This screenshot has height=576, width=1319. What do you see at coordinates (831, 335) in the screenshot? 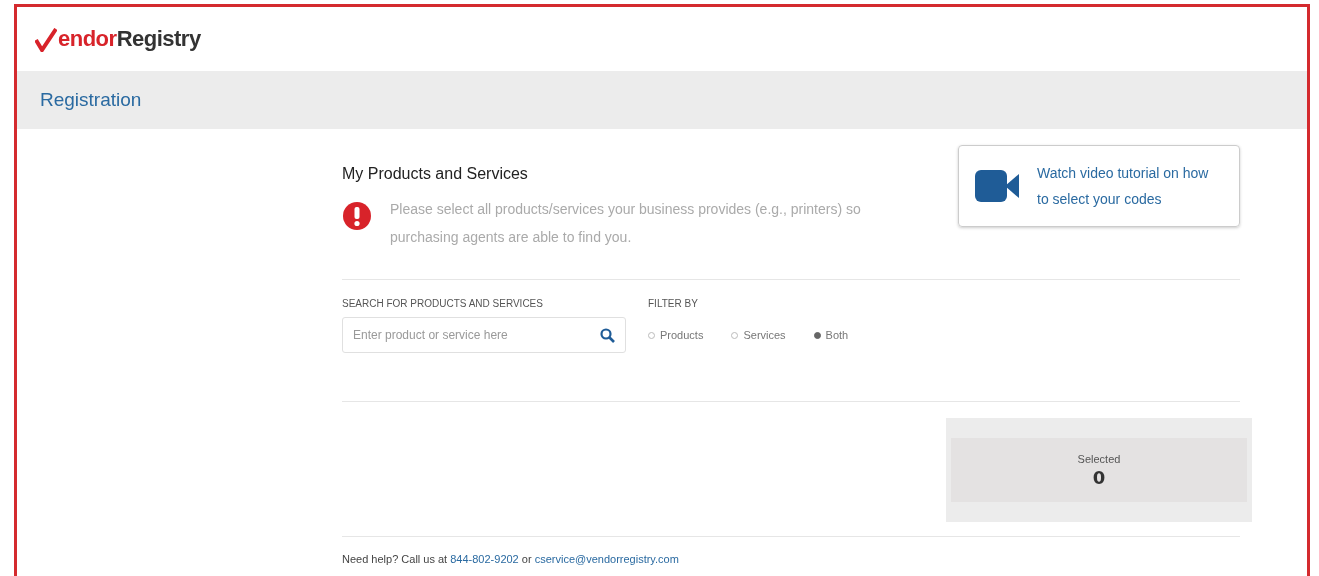
I see `filter-radio: Both` at bounding box center [831, 335].